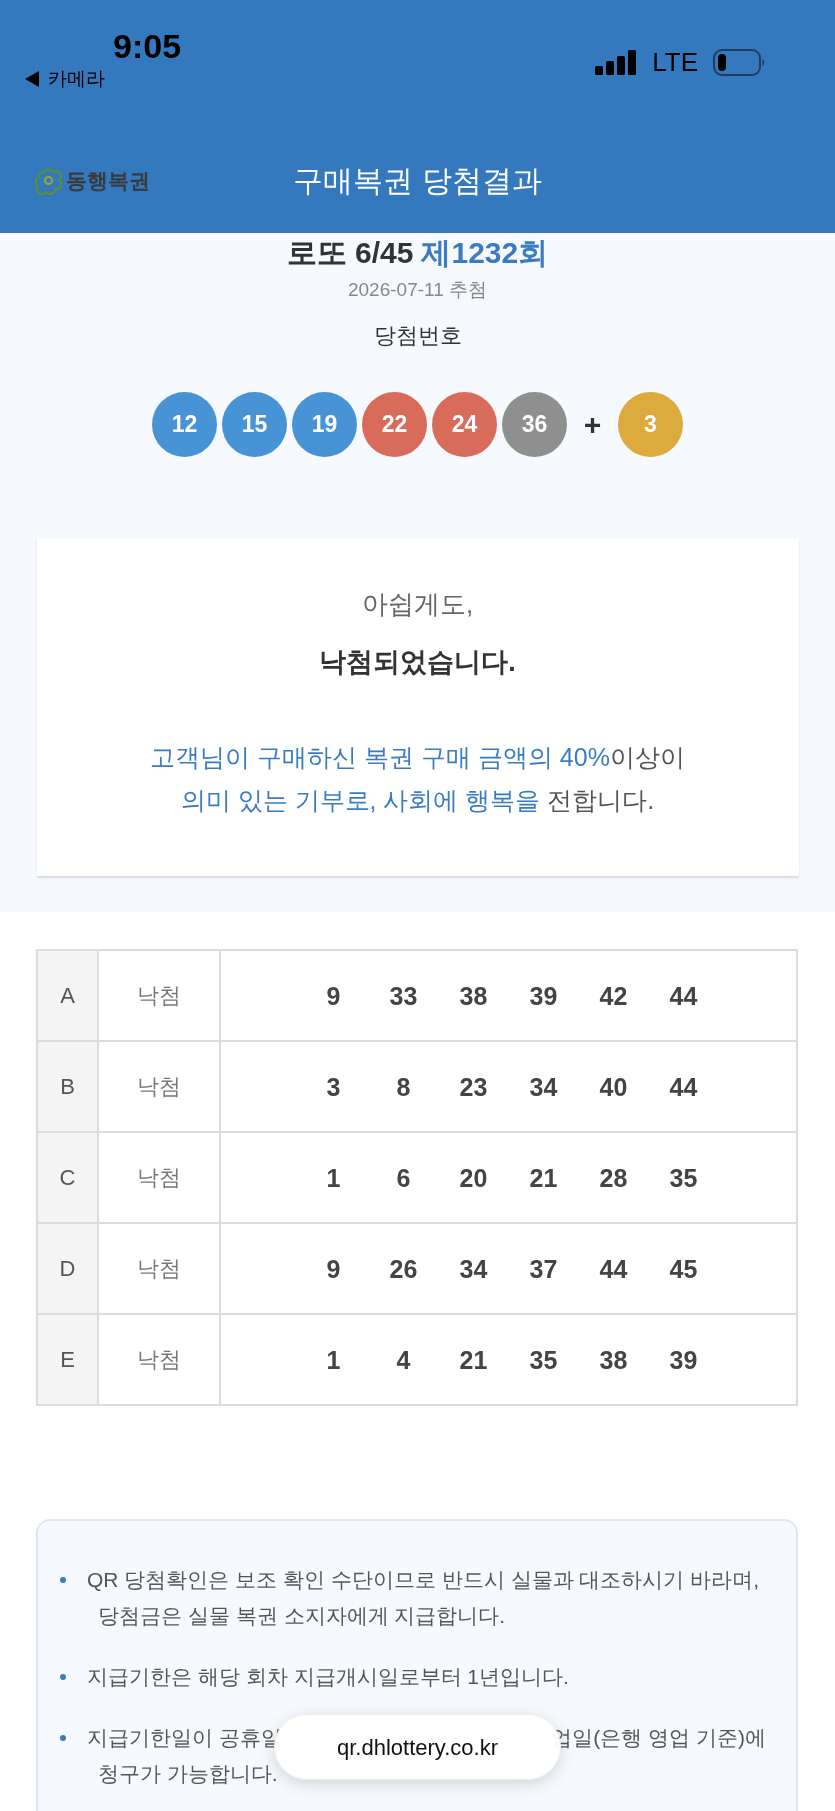 The height and width of the screenshot is (1811, 835). Describe the element at coordinates (613, 1087) in the screenshot. I see `picked-number: 40` at that location.